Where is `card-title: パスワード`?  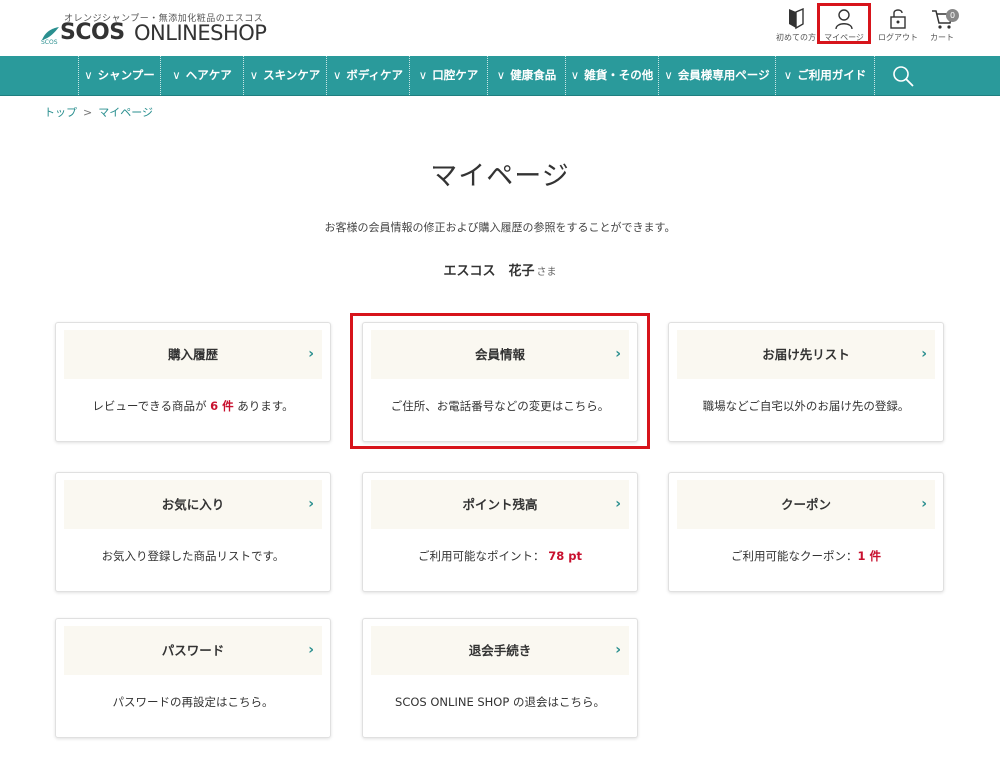
card-title: パスワード is located at coordinates (193, 650).